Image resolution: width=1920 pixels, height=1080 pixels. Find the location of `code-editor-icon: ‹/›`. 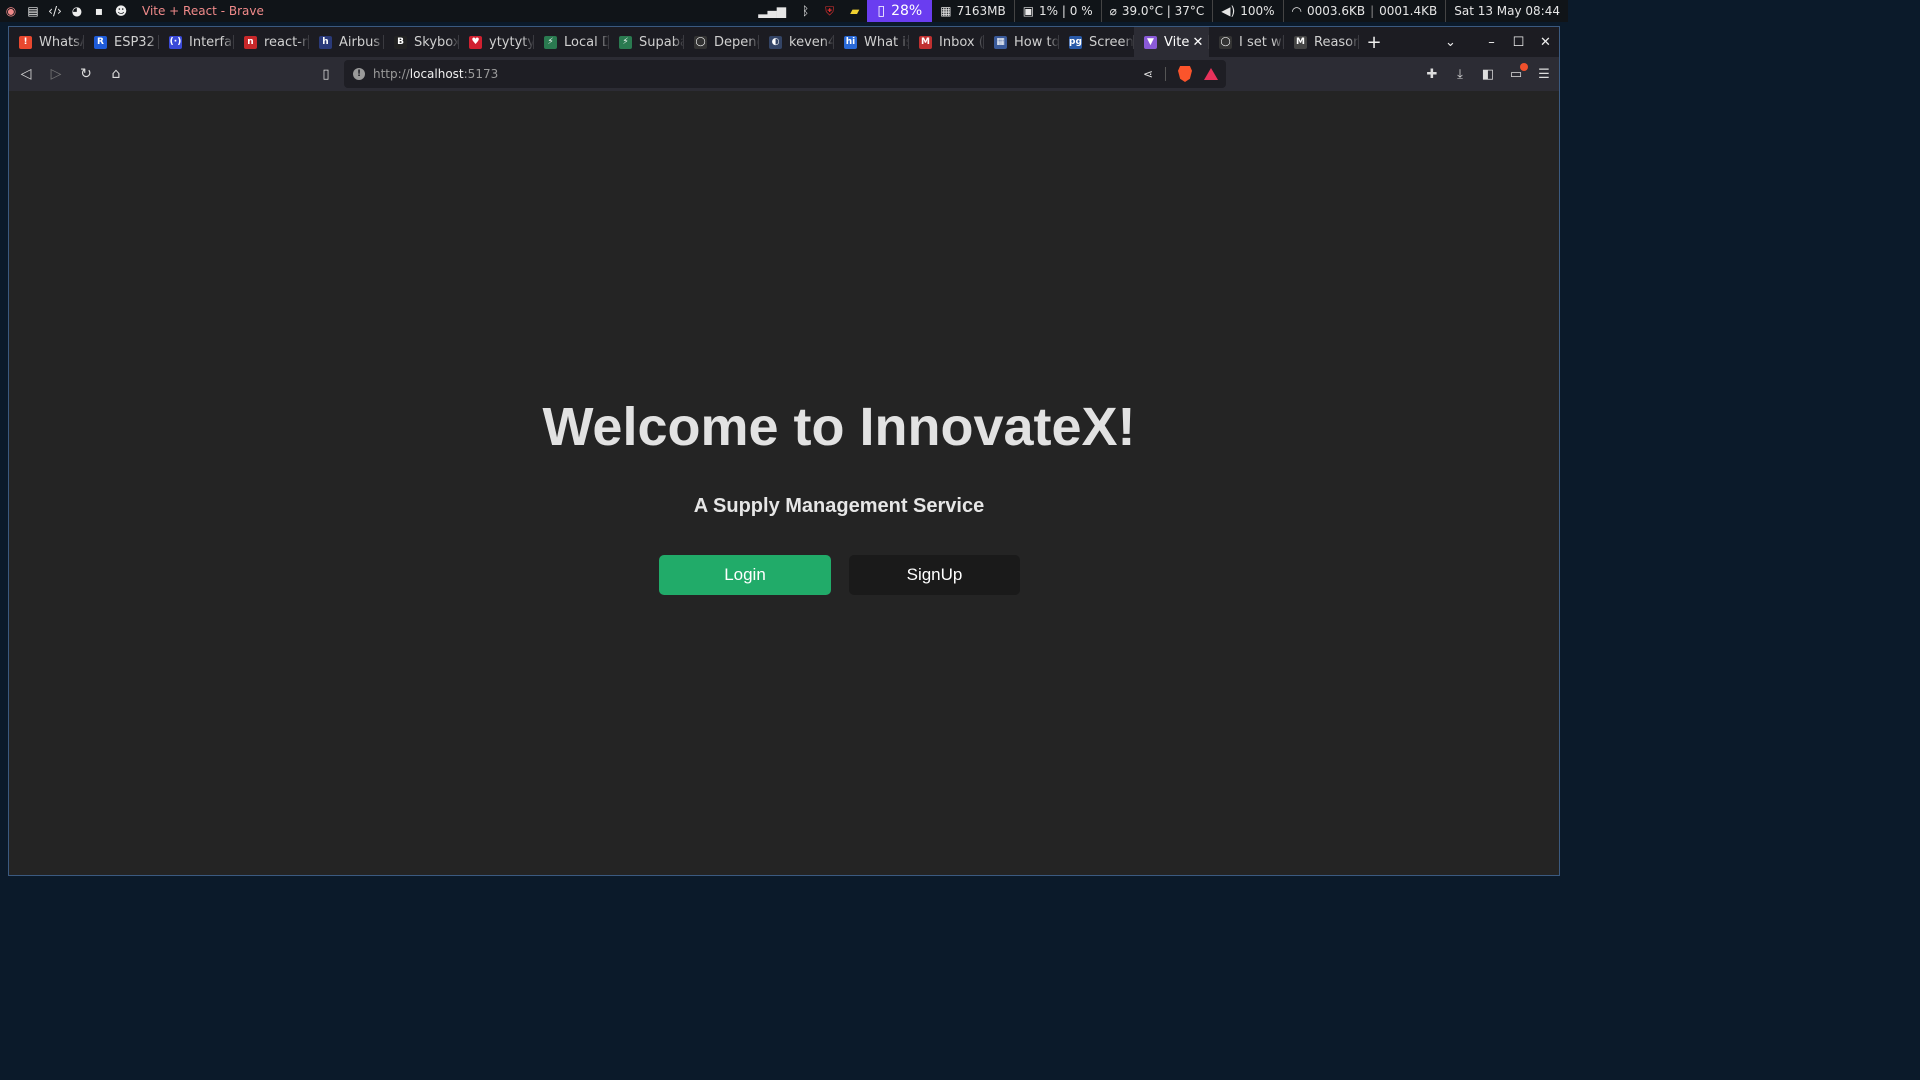

code-editor-icon: ‹/› is located at coordinates (55, 11).